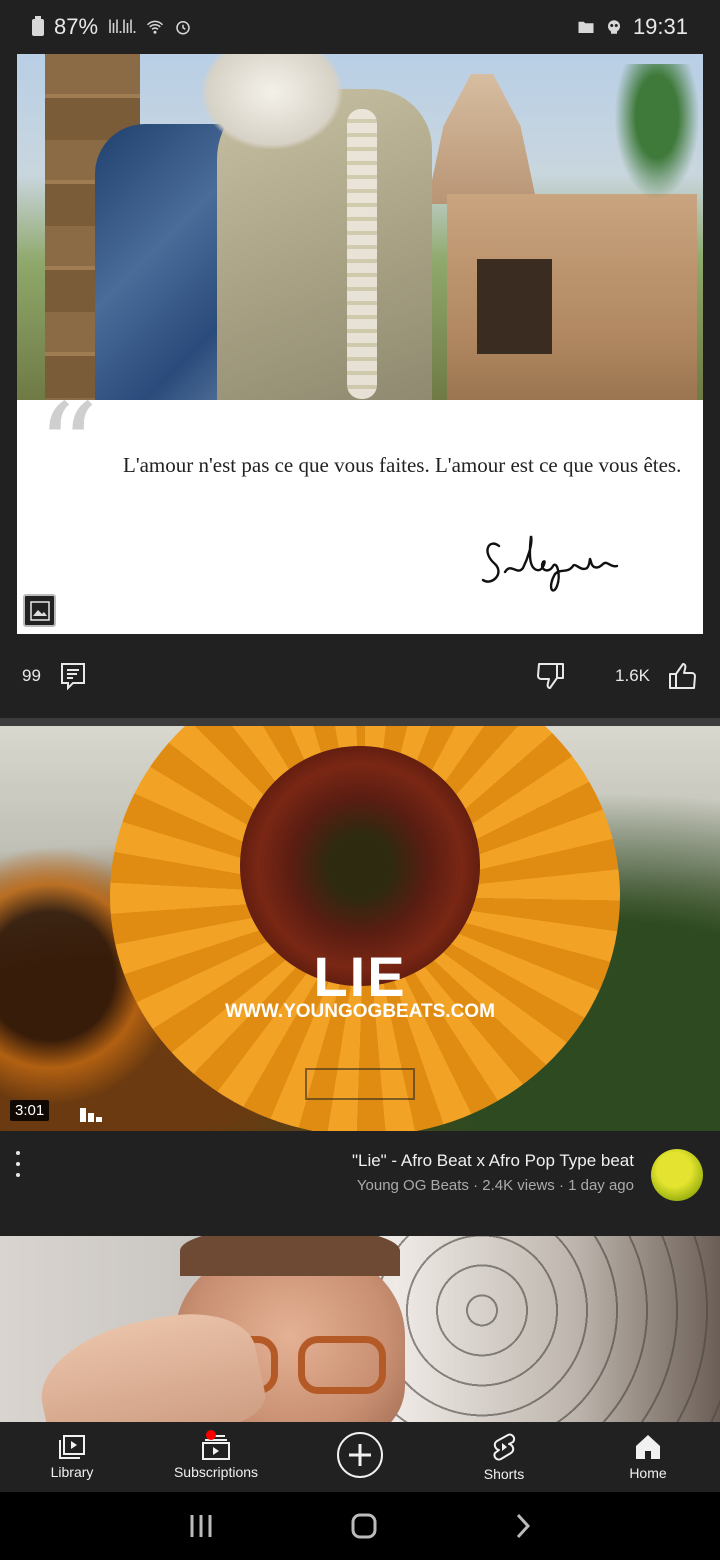 Image resolution: width=720 pixels, height=1560 pixels. What do you see at coordinates (76, 26) in the screenshot?
I see `battery-percent: 87%` at bounding box center [76, 26].